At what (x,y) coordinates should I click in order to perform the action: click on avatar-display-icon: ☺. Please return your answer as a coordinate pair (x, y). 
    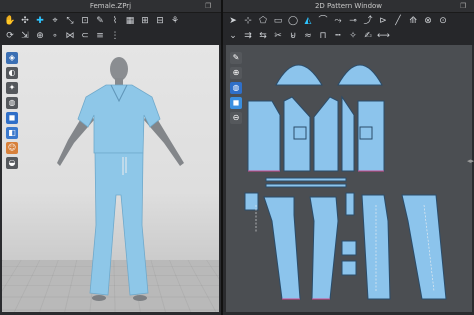
    Looking at the image, I should click on (12, 148).